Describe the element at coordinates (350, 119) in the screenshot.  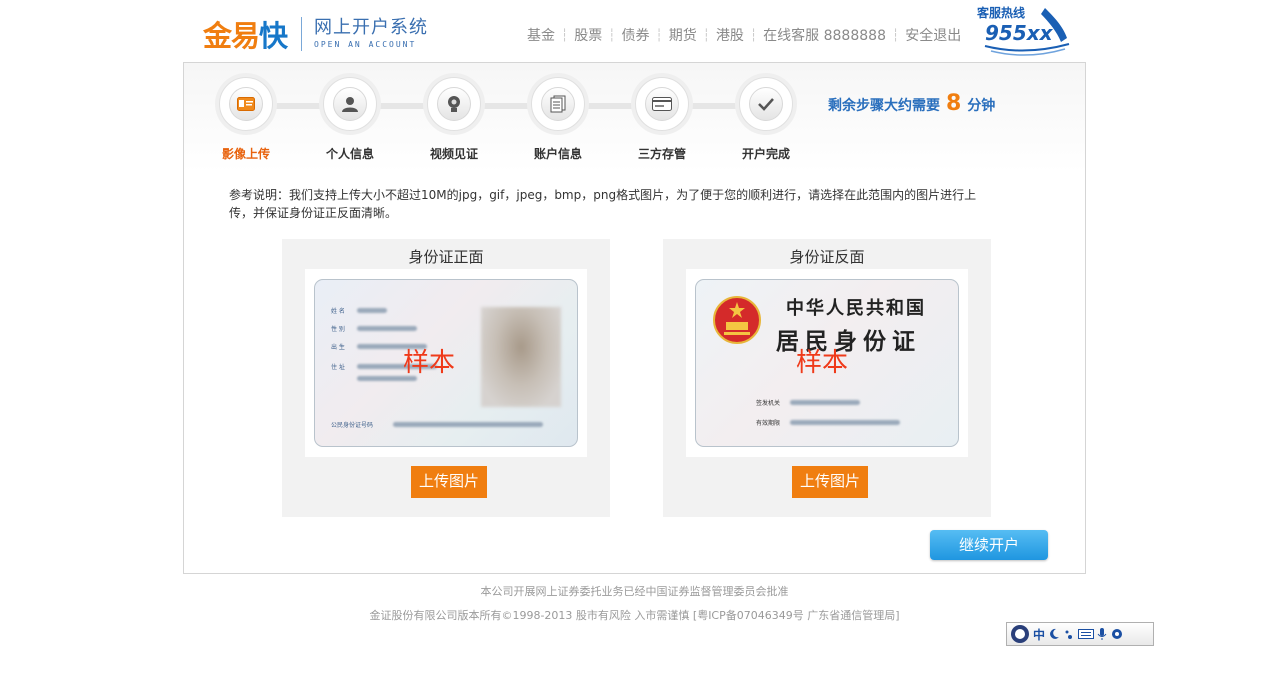
I see `step-personal-info: 个人信息` at that location.